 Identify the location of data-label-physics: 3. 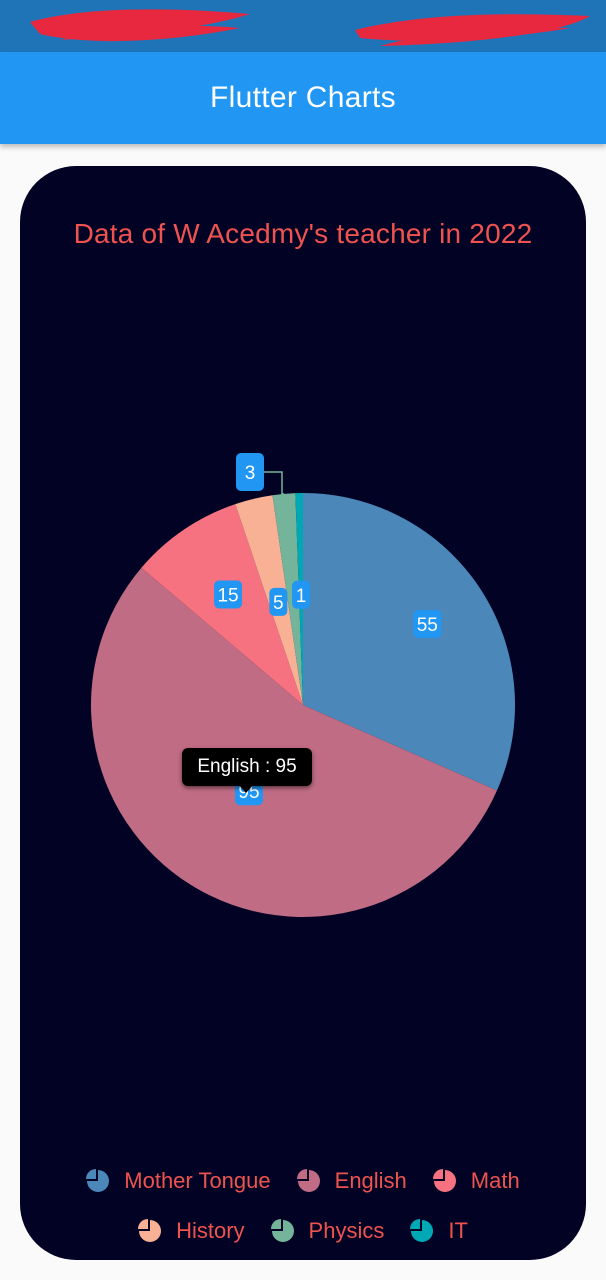
(250, 473).